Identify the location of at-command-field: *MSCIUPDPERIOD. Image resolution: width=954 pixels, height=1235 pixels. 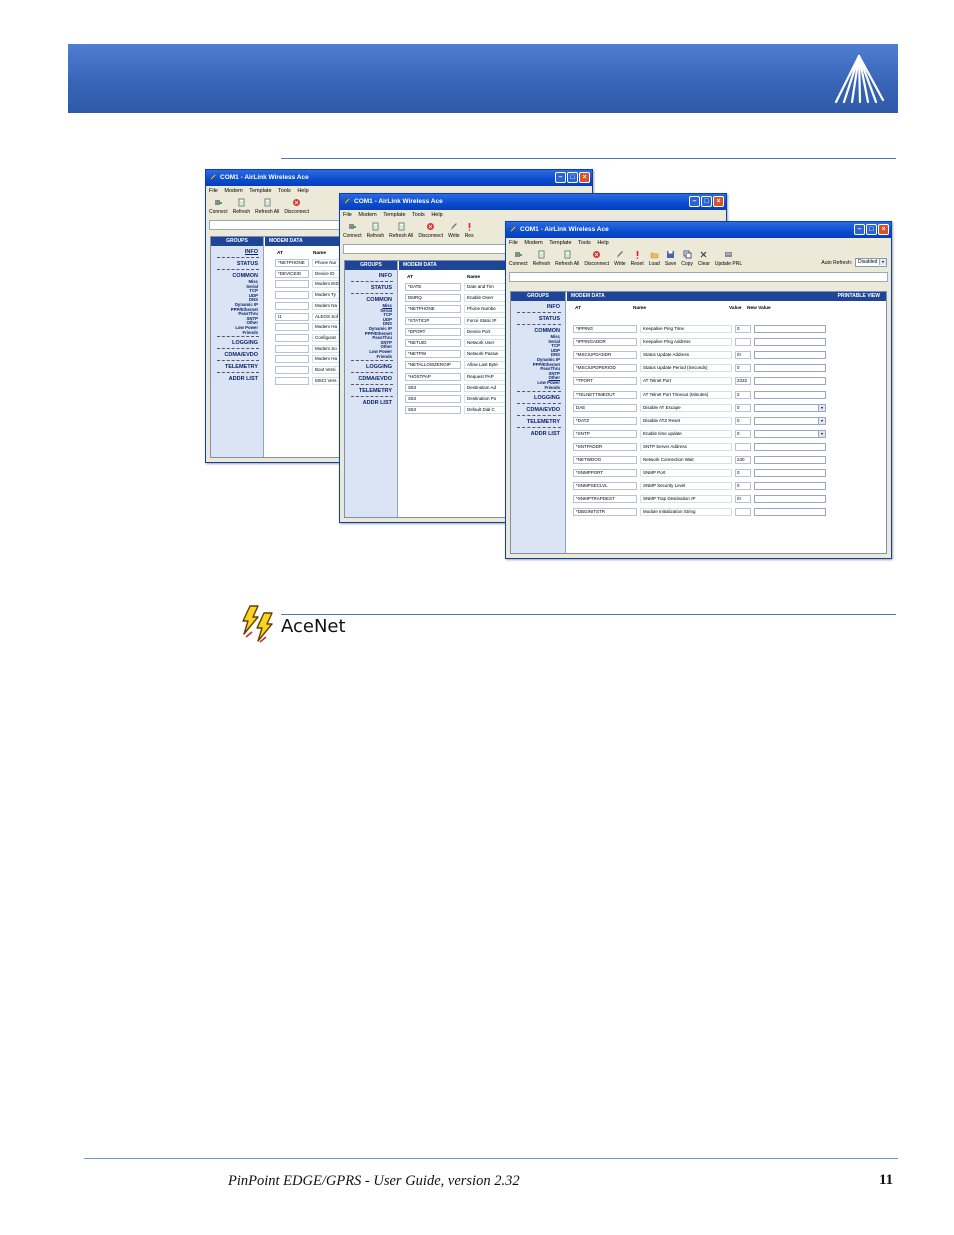
(605, 368).